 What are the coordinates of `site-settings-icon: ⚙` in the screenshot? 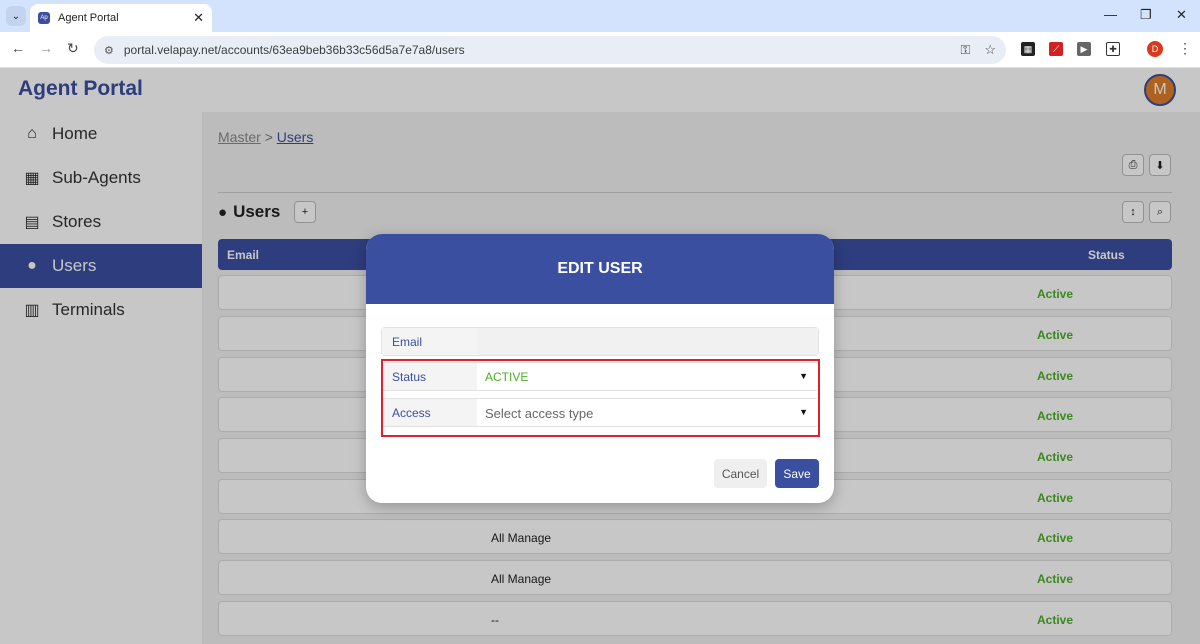 It's located at (109, 50).